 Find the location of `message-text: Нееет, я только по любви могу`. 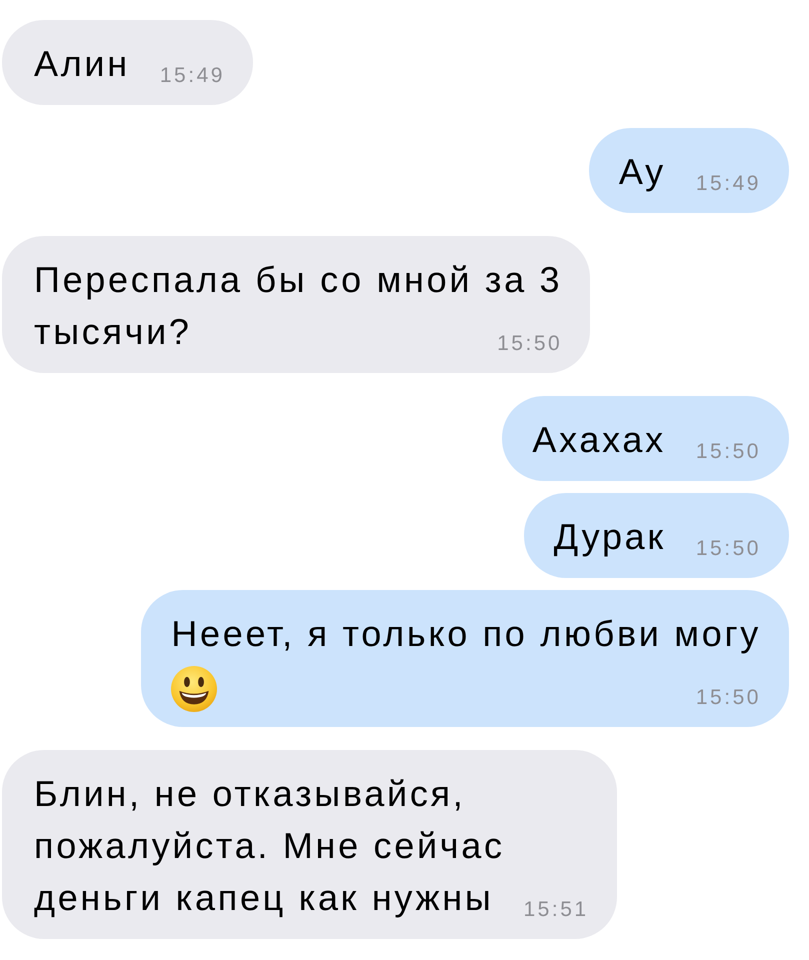

message-text: Нееет, я только по любви могу is located at coordinates (466, 634).